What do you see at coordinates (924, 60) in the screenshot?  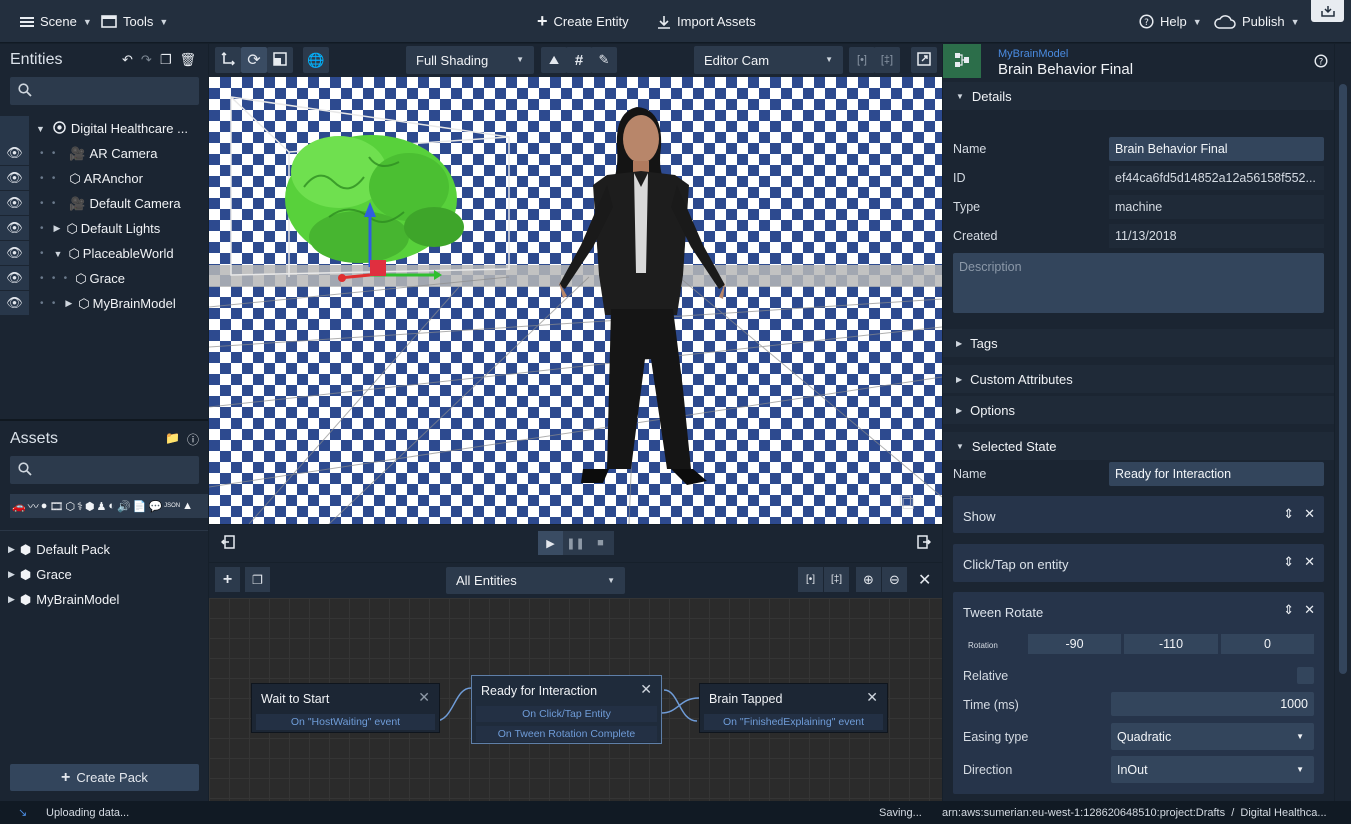 I see `fullscreen-button` at bounding box center [924, 60].